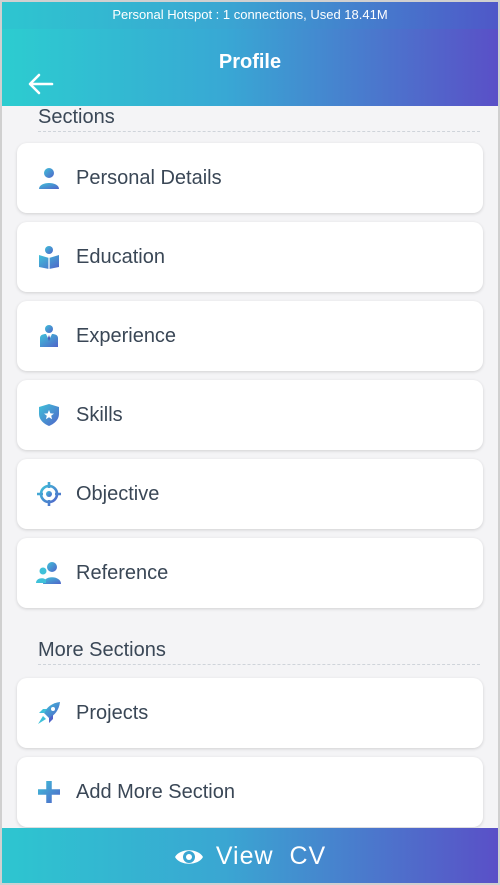 The image size is (500, 885). What do you see at coordinates (118, 493) in the screenshot?
I see `section-item-label: Objective` at bounding box center [118, 493].